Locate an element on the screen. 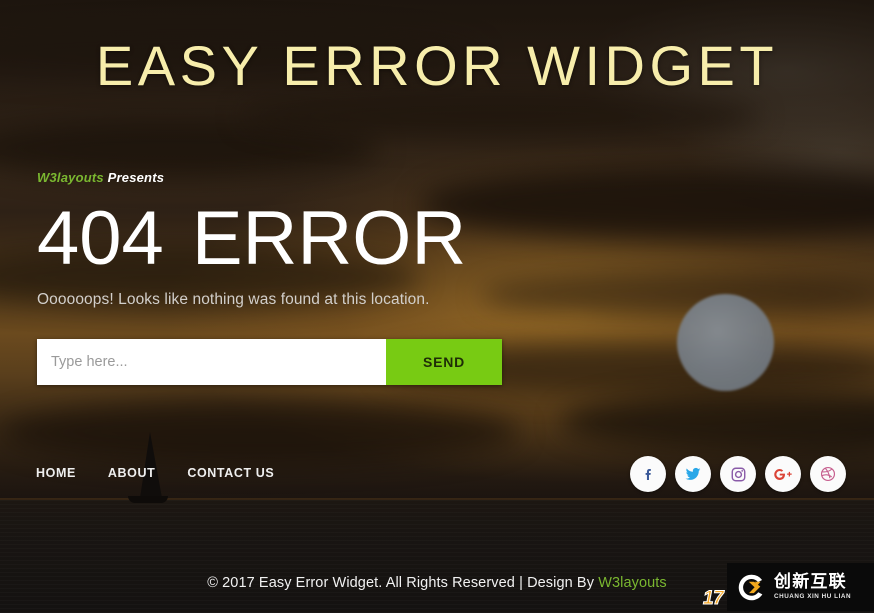 The image size is (874, 613). error-heading: 404 ERROR is located at coordinates (297, 239).